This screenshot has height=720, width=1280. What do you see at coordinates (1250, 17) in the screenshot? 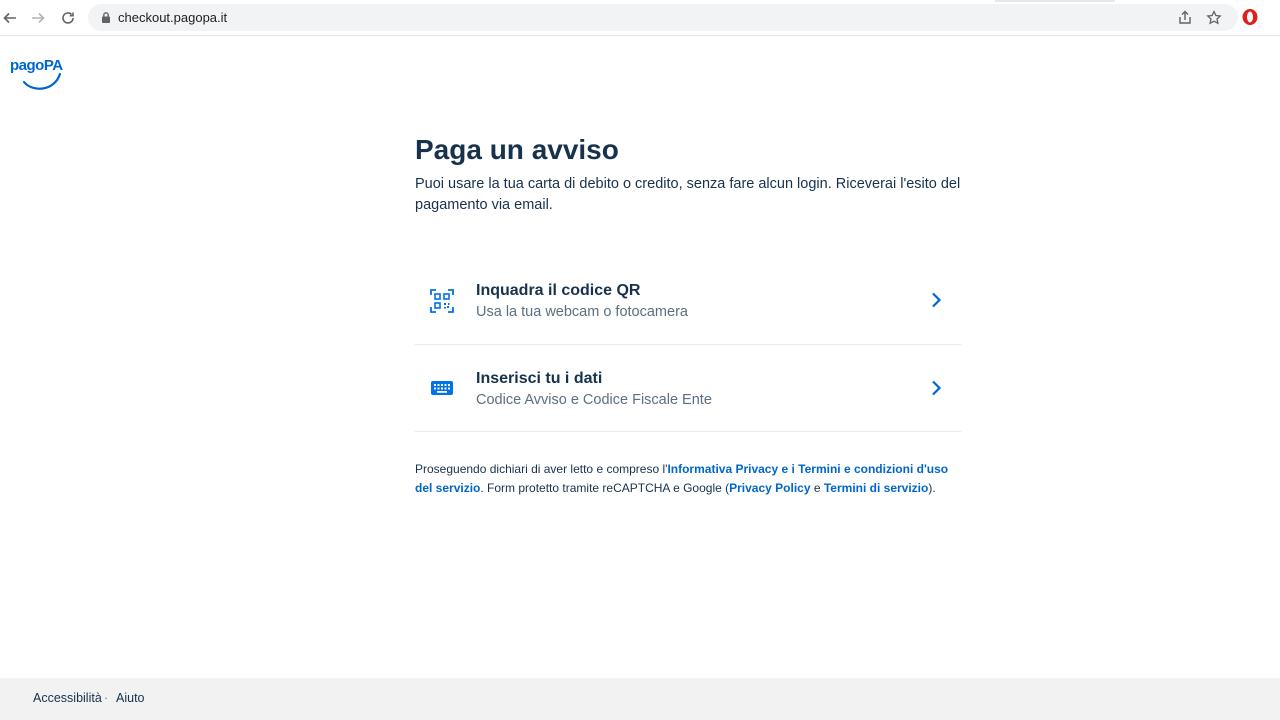
I see `opera-extension-icon` at bounding box center [1250, 17].